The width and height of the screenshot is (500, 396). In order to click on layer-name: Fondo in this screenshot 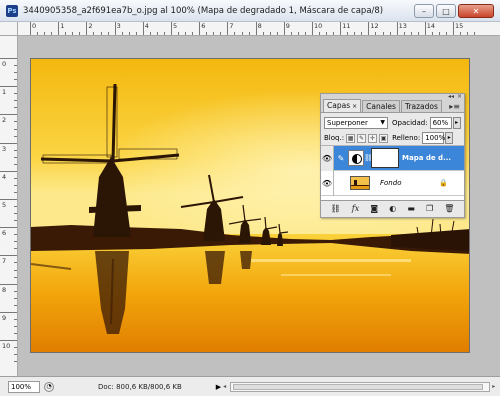, I will do `click(390, 183)`.